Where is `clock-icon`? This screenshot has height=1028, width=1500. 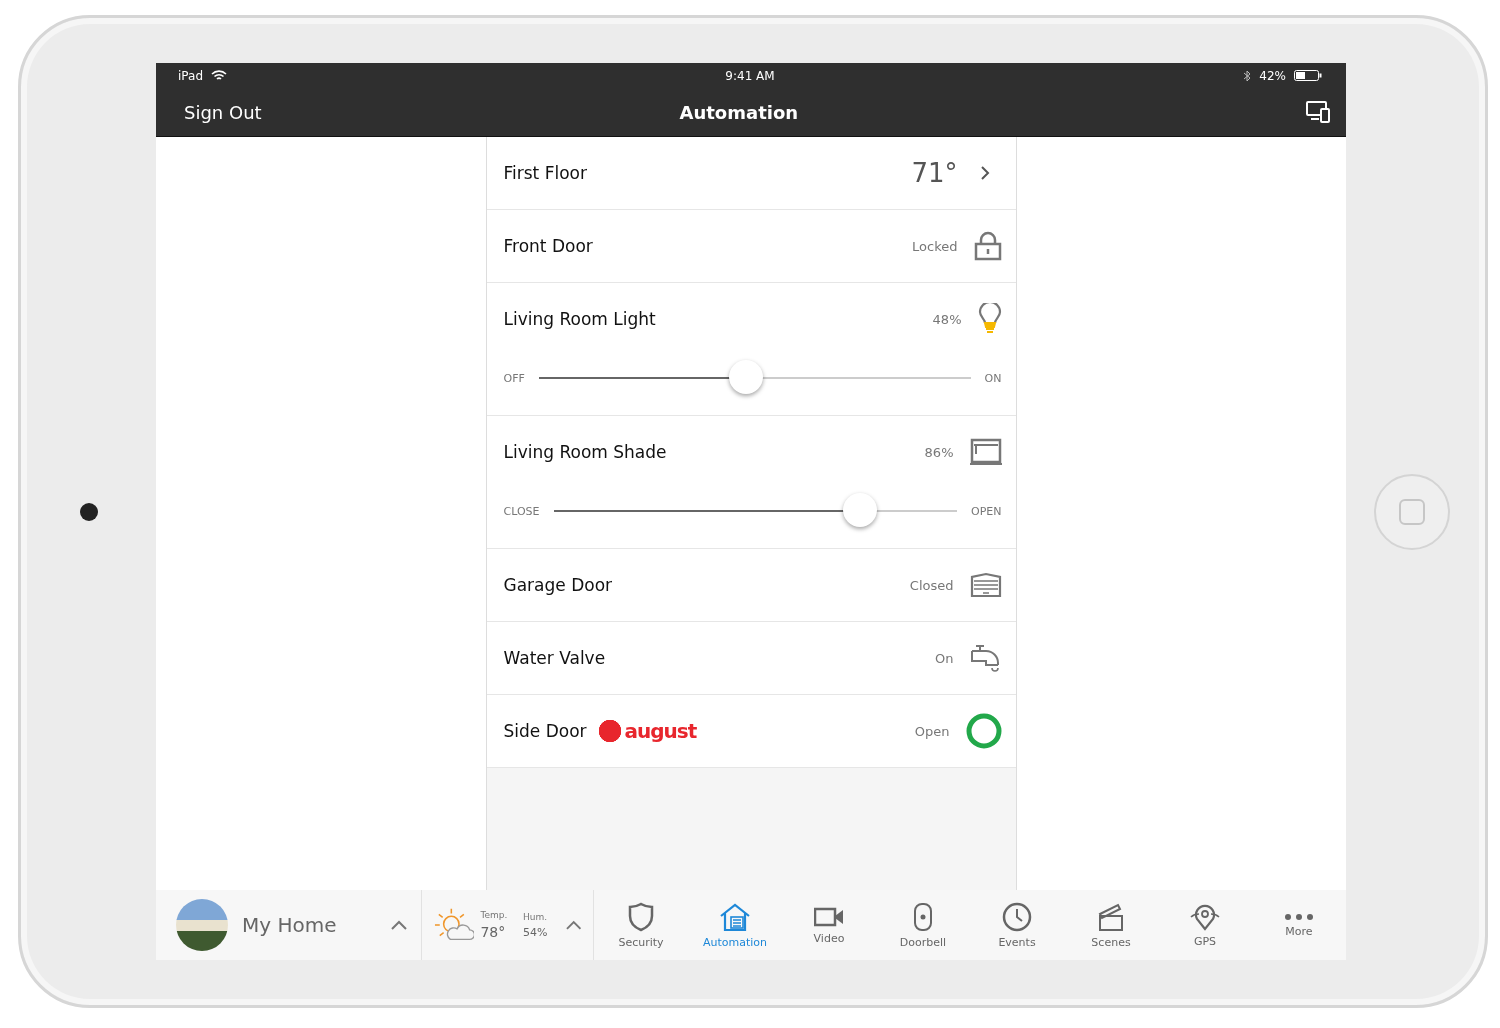 clock-icon is located at coordinates (1017, 916).